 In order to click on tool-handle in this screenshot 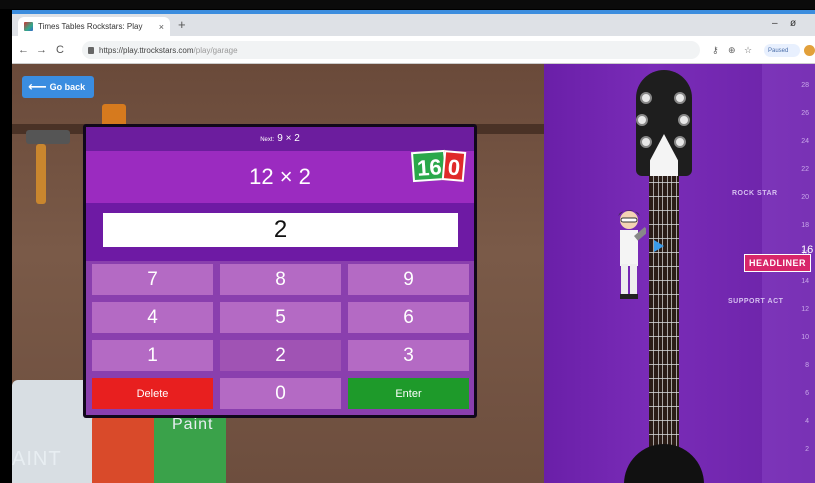, I will do `click(41, 174)`.